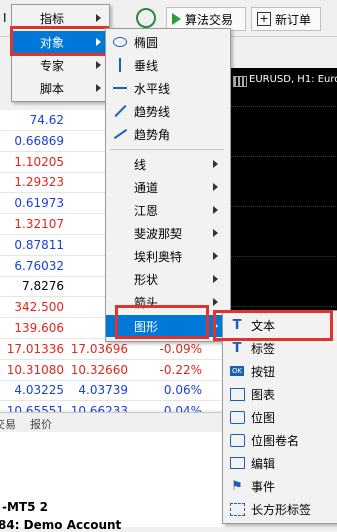 The image size is (337, 532). What do you see at coordinates (176, 19) in the screenshot?
I see `play-icon` at bounding box center [176, 19].